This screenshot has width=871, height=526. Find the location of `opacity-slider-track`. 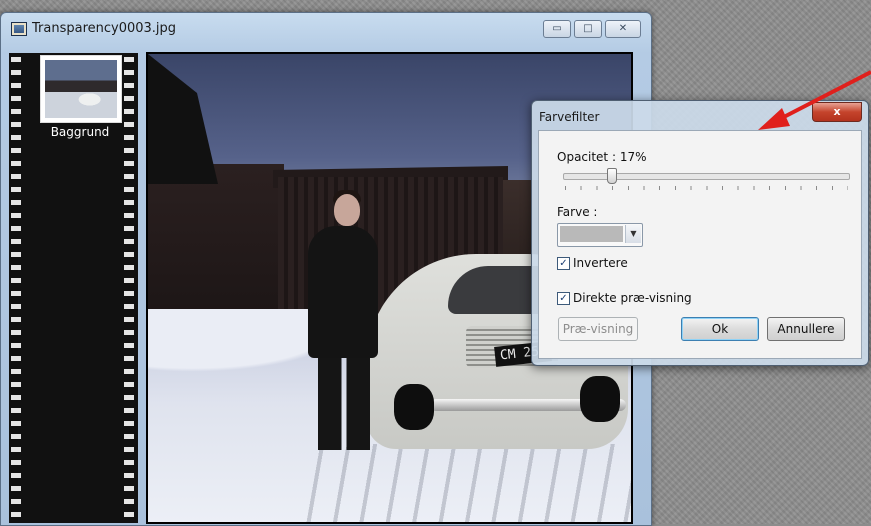

opacity-slider-track is located at coordinates (706, 176).